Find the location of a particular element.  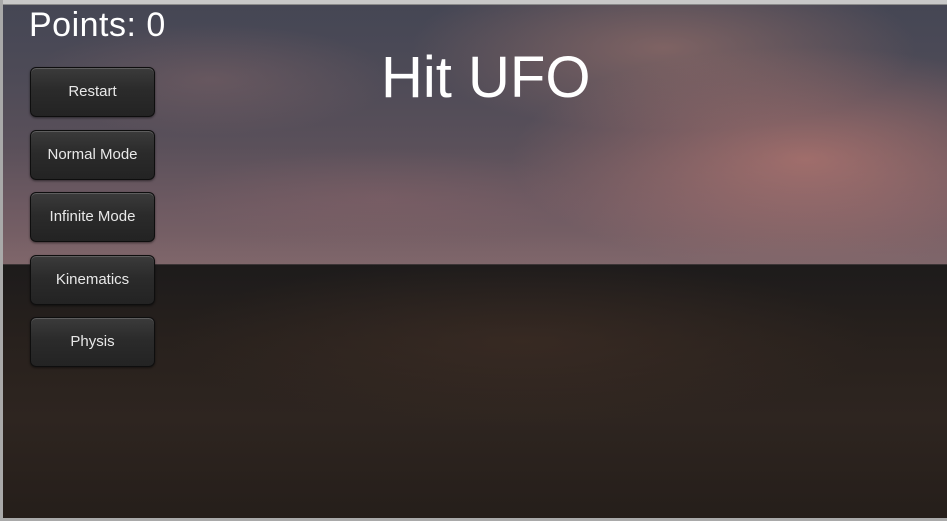

restart-button: Restart is located at coordinates (92, 92).